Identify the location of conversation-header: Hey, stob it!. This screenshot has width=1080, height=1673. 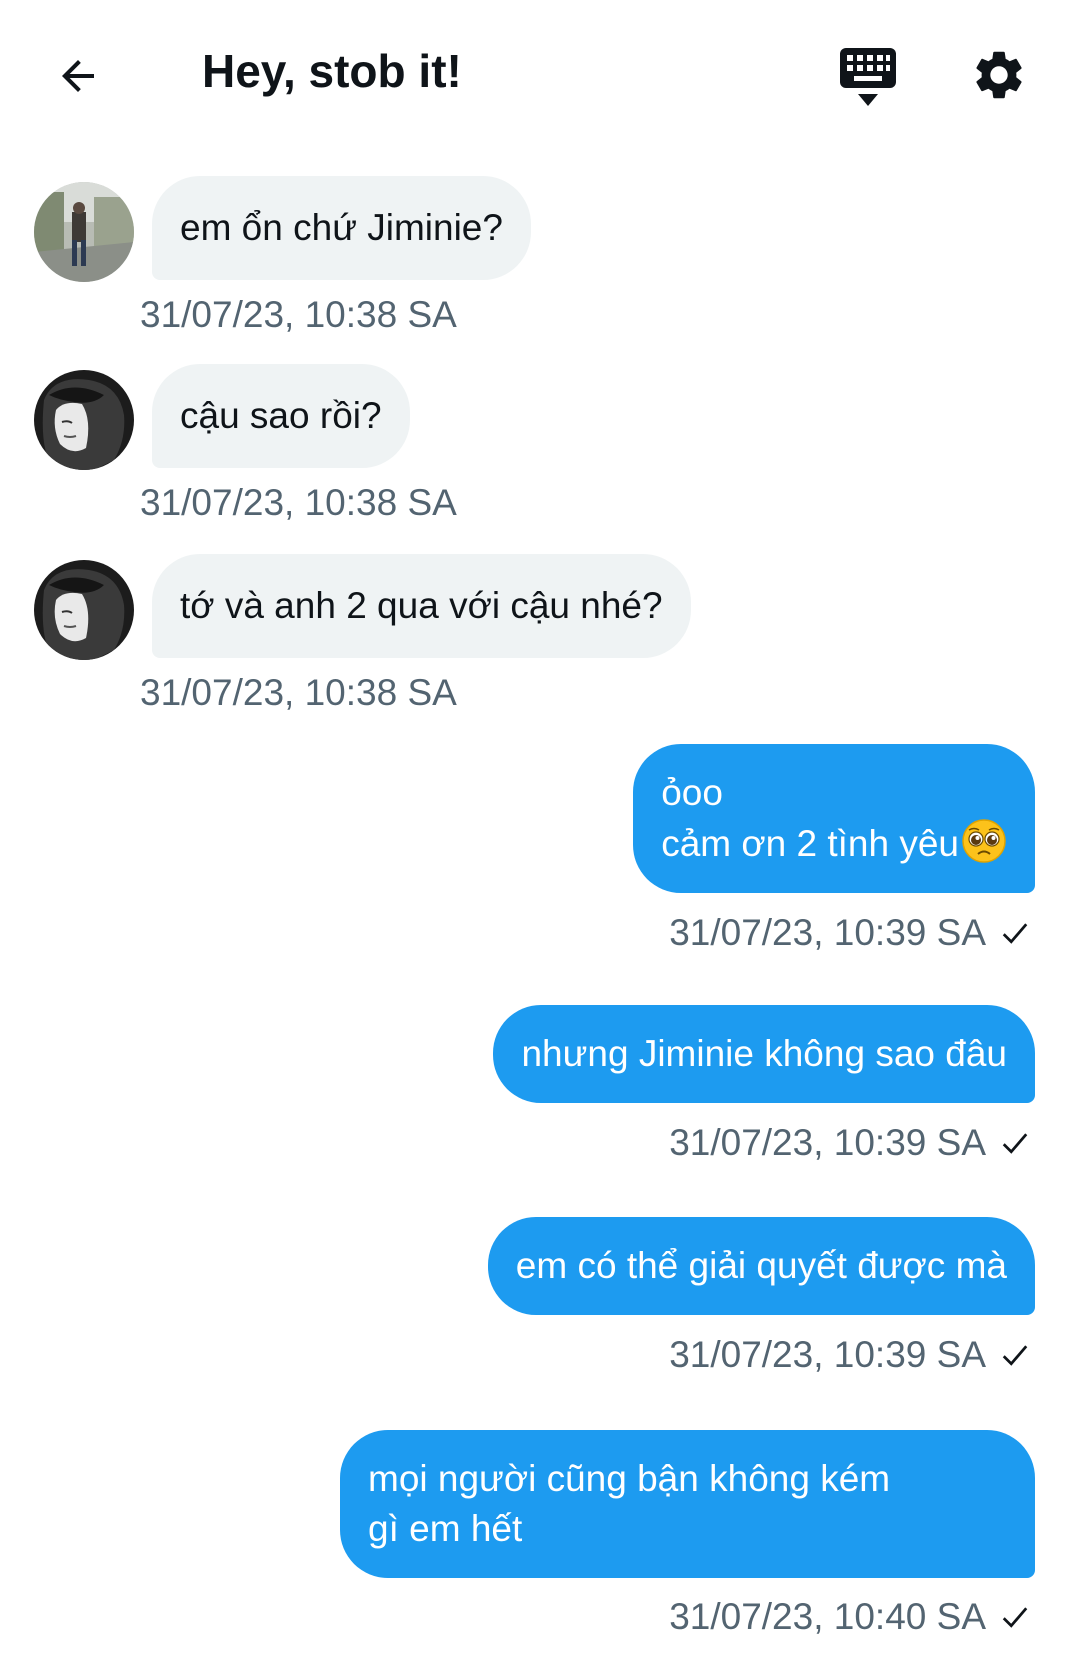
(540, 75).